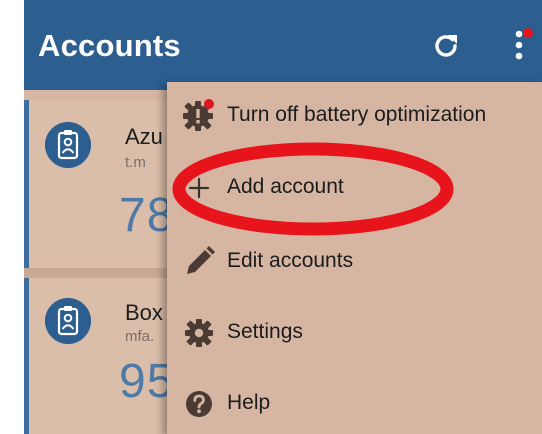  Describe the element at coordinates (446, 46) in the screenshot. I see `refresh-icon` at that location.